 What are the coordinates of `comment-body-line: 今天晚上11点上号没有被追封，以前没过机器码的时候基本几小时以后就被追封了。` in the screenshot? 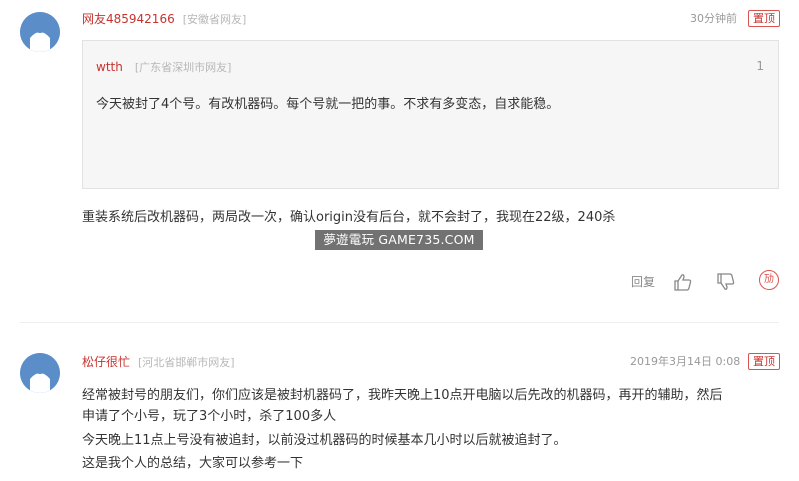 It's located at (324, 440).